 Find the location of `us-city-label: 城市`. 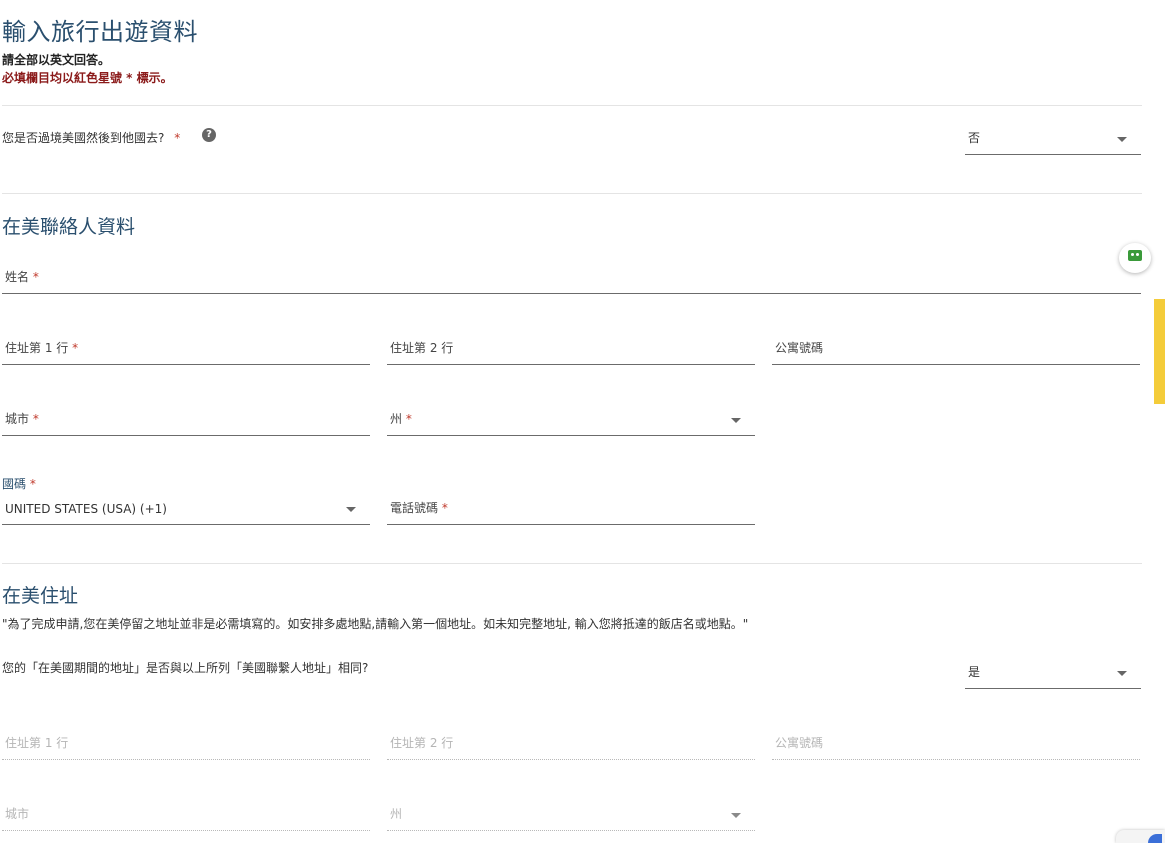

us-city-label: 城市 is located at coordinates (17, 814).